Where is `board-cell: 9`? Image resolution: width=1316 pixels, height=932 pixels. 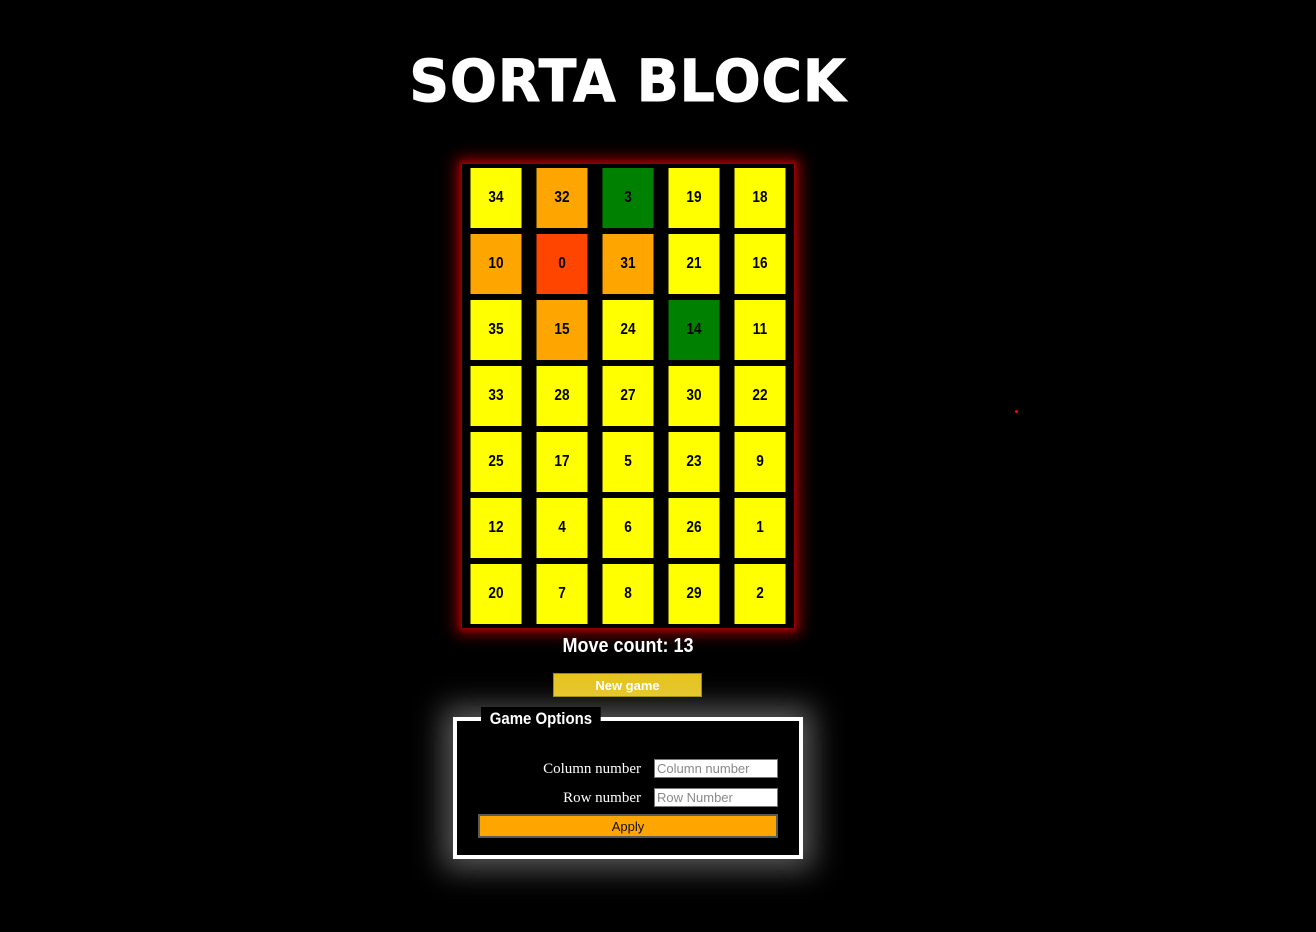
board-cell: 9 is located at coordinates (760, 462).